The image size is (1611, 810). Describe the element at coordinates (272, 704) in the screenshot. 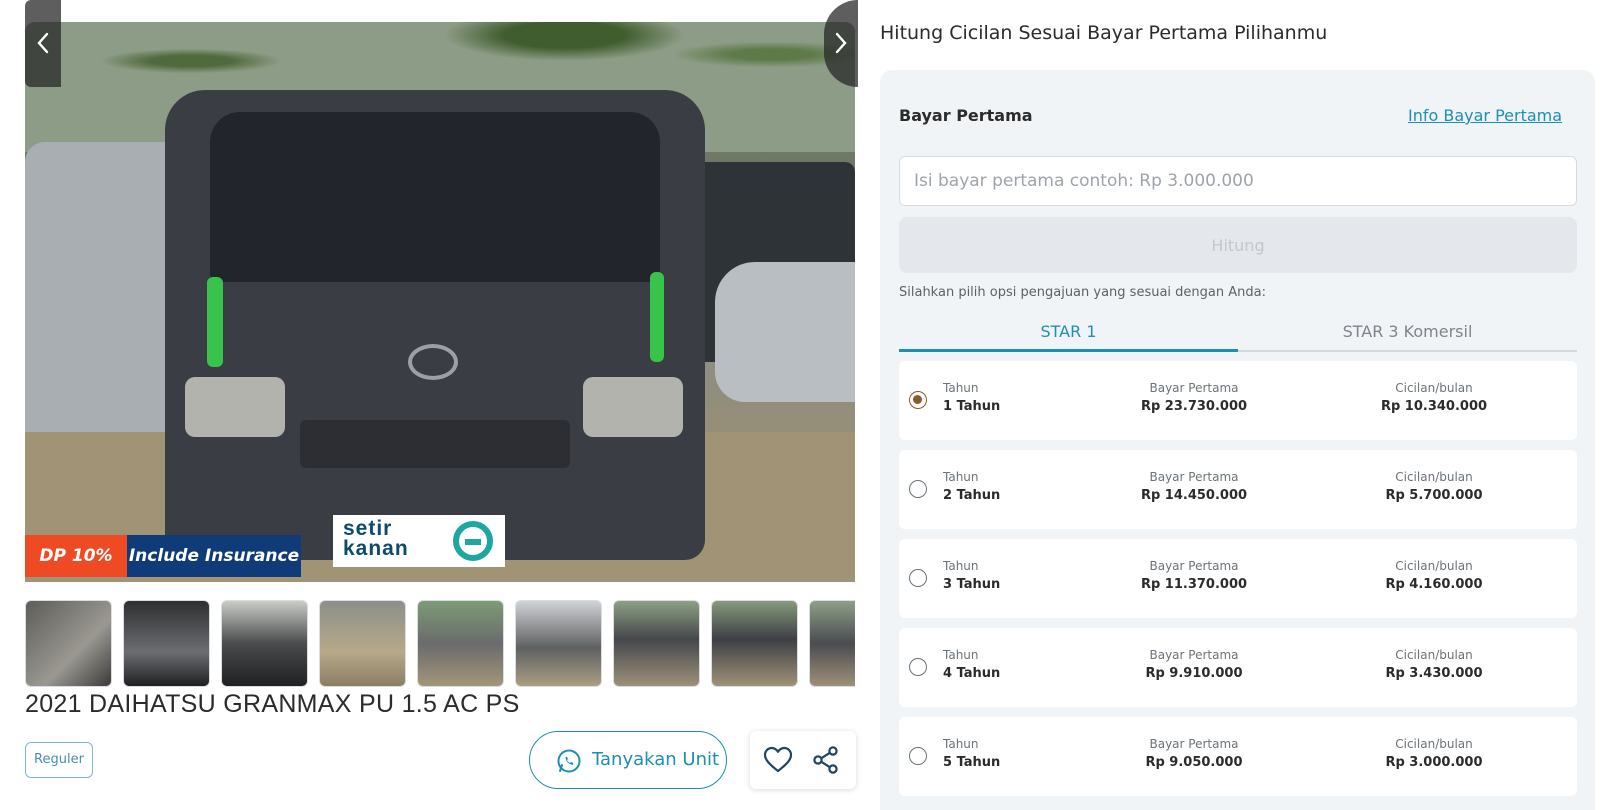

I see `car-title: 2021 DAIHATSU GRANMAX PU 1.5 AC PS` at that location.